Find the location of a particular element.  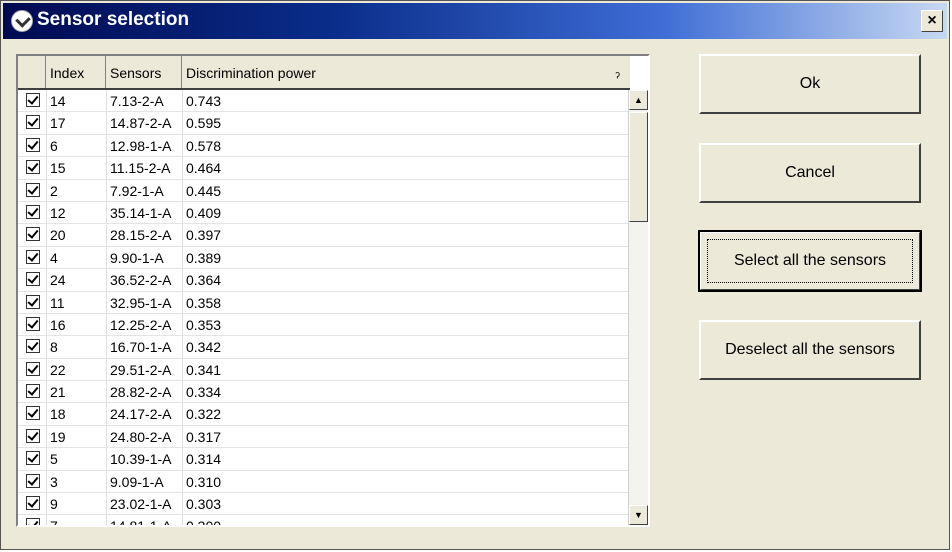

cell-sensor: 28.15-2-A is located at coordinates (141, 235).